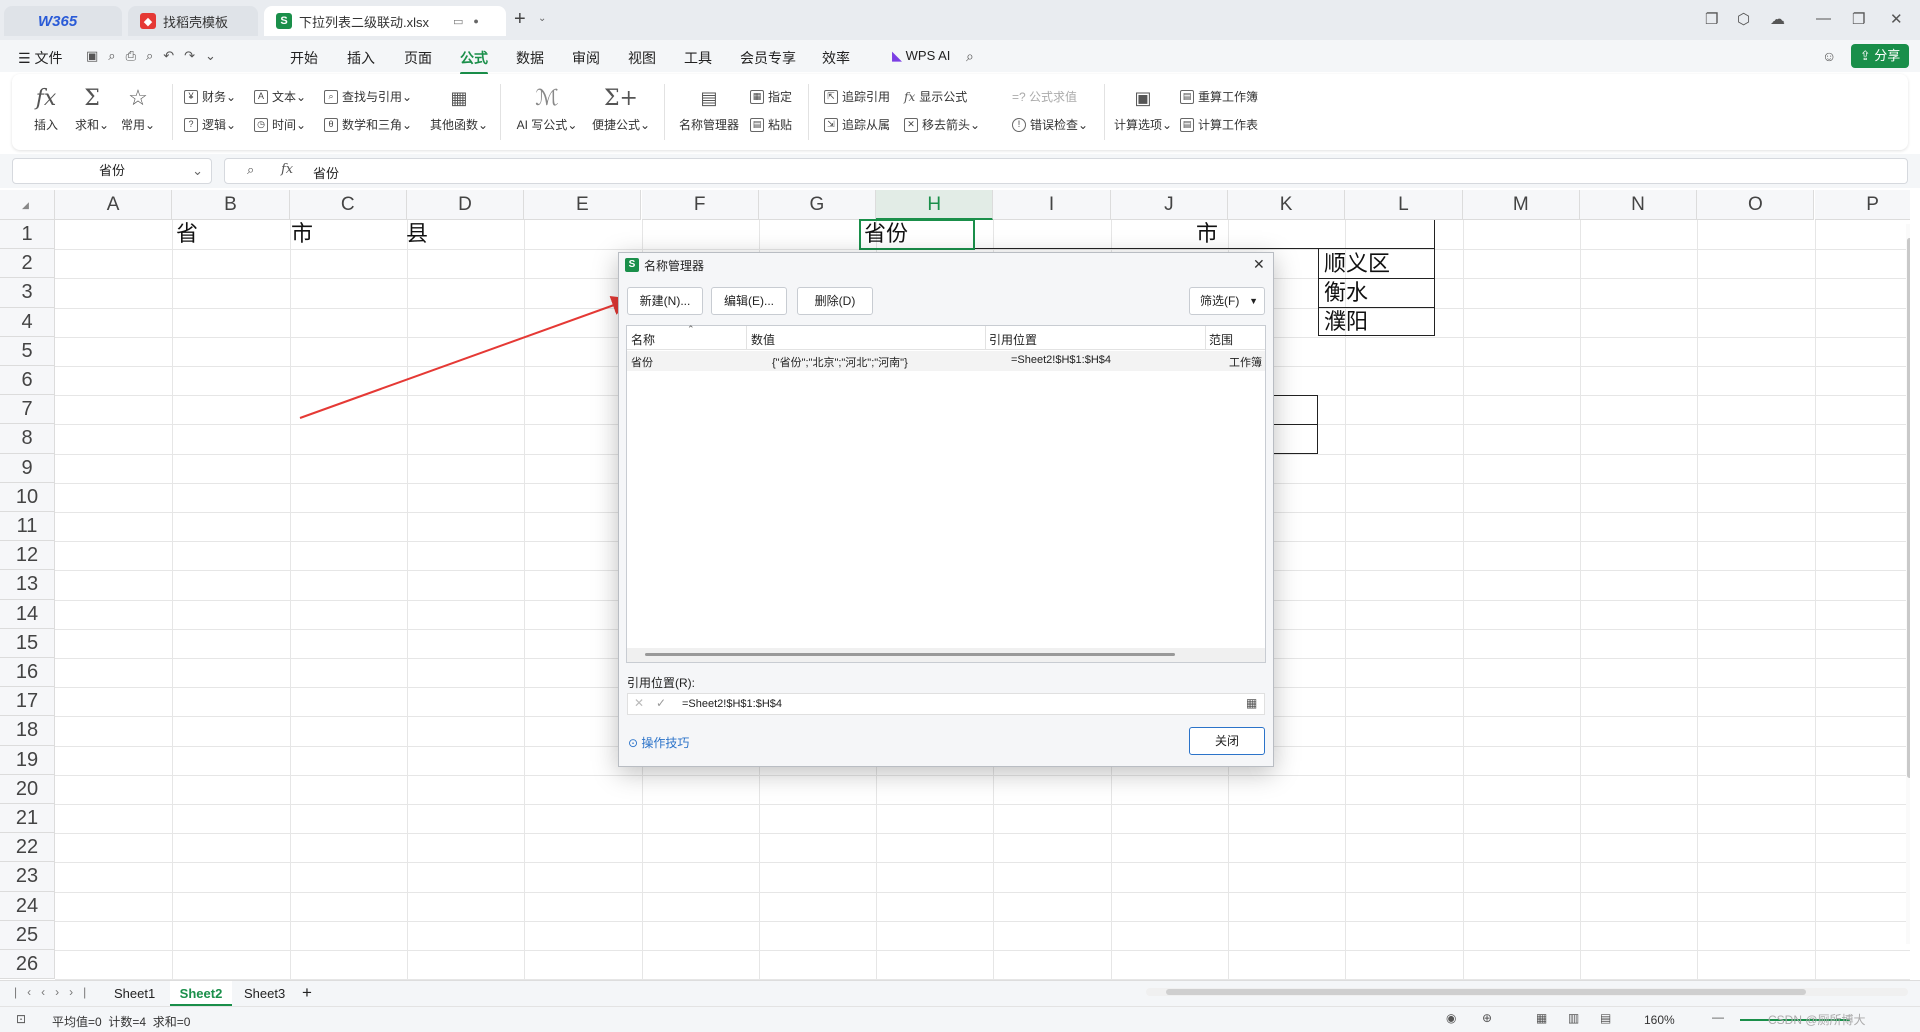  I want to click on tips-label: 操作技巧, so click(665, 743).